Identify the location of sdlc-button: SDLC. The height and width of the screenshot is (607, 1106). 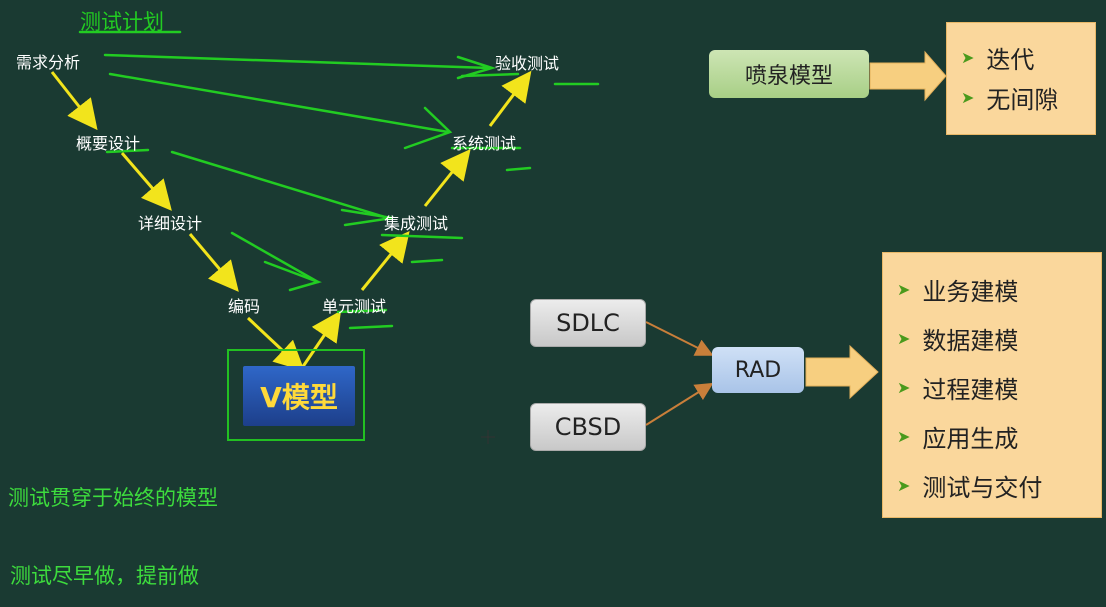
(588, 323).